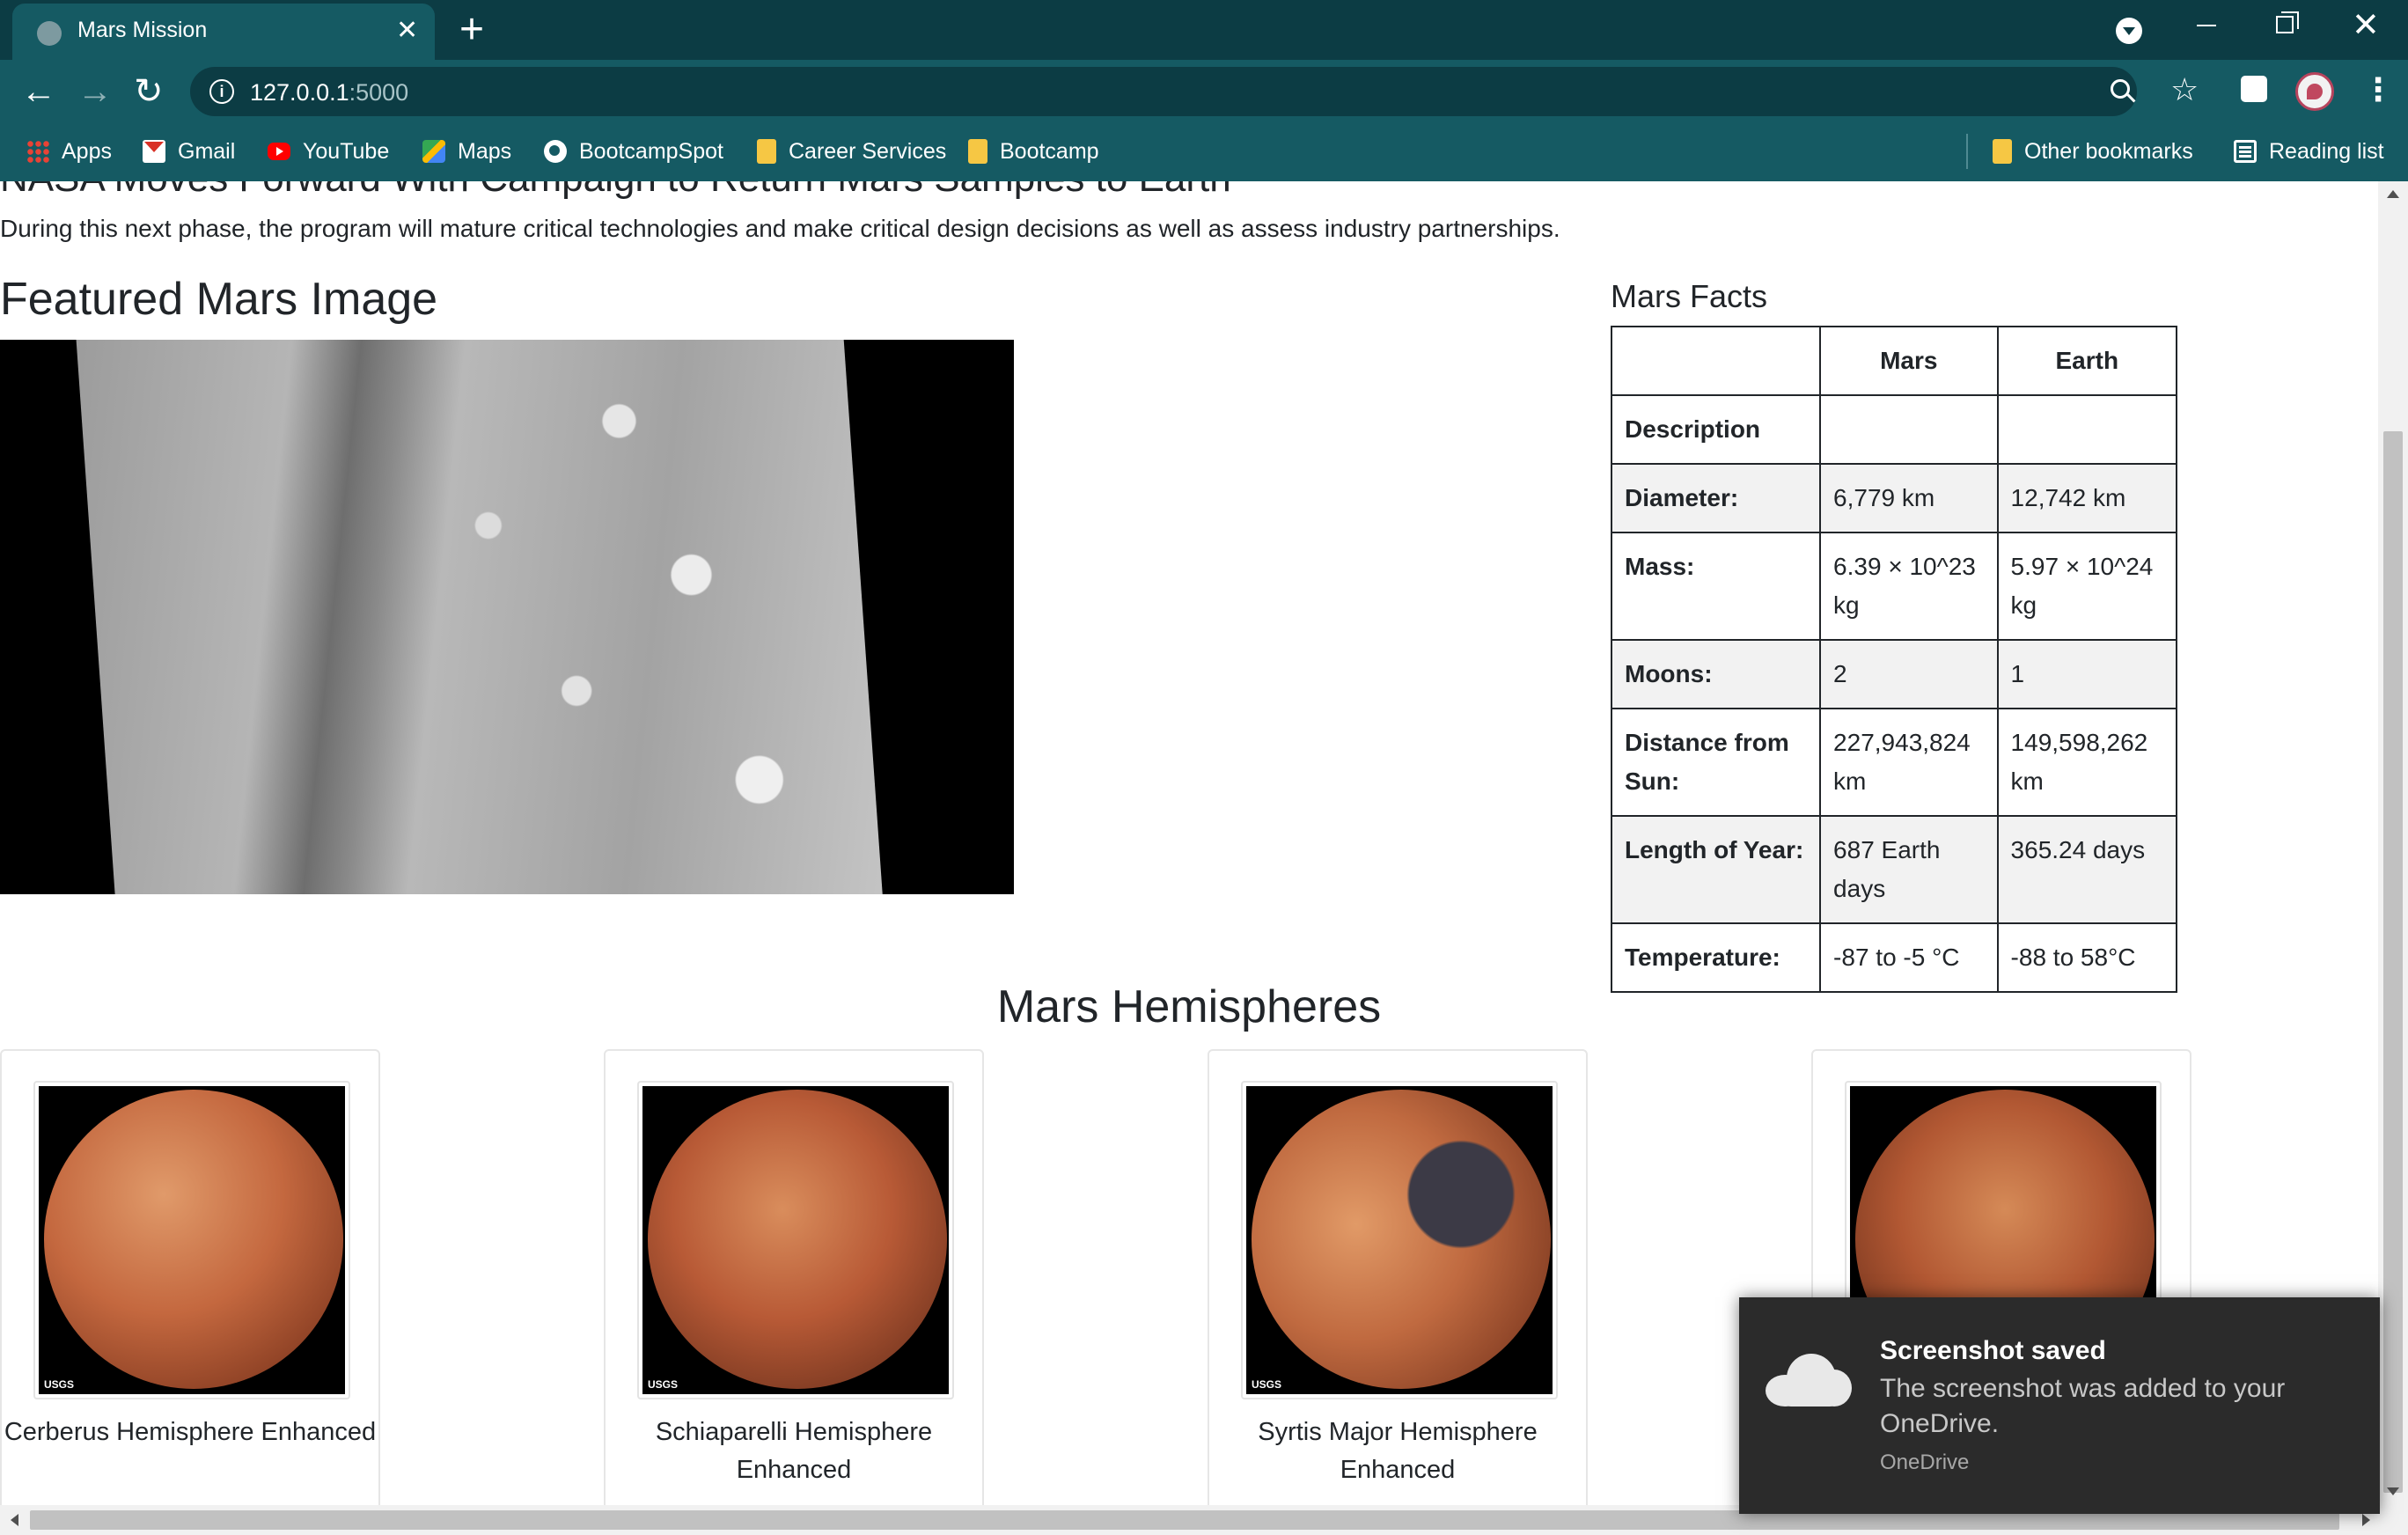 The width and height of the screenshot is (2408, 1535). I want to click on onedrive-cloud-icon, so click(1809, 1380).